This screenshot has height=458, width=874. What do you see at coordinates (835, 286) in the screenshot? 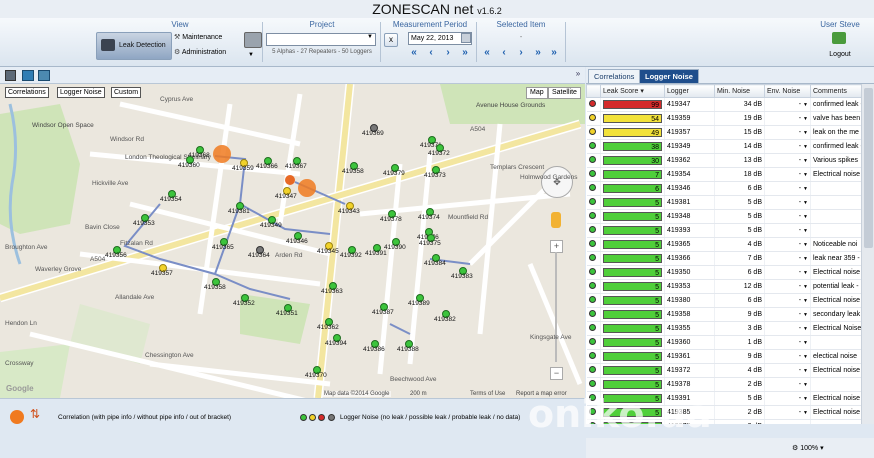
I see `comment-cell: potential leak -` at bounding box center [835, 286].